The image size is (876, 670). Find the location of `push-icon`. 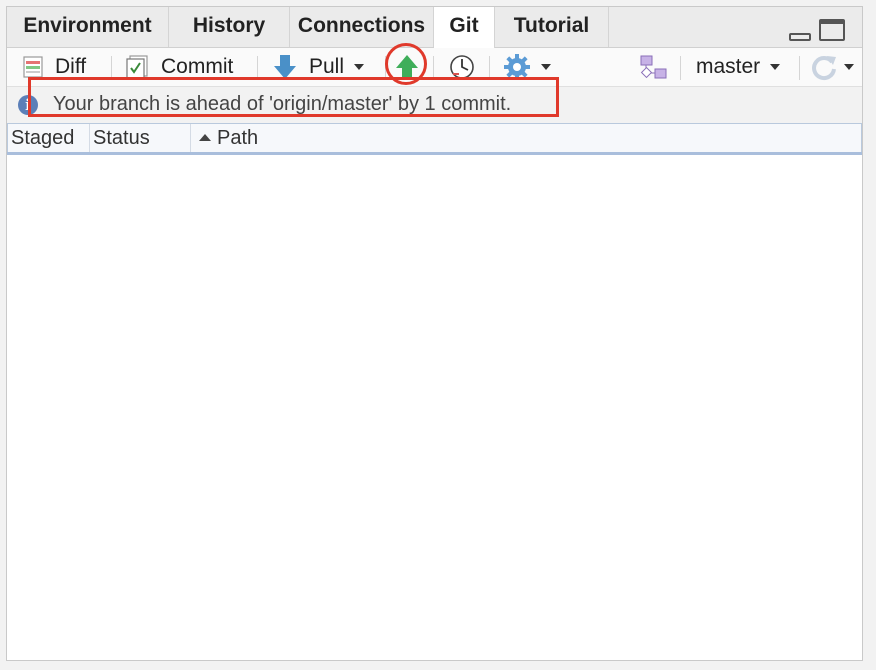

push-icon is located at coordinates (407, 67).